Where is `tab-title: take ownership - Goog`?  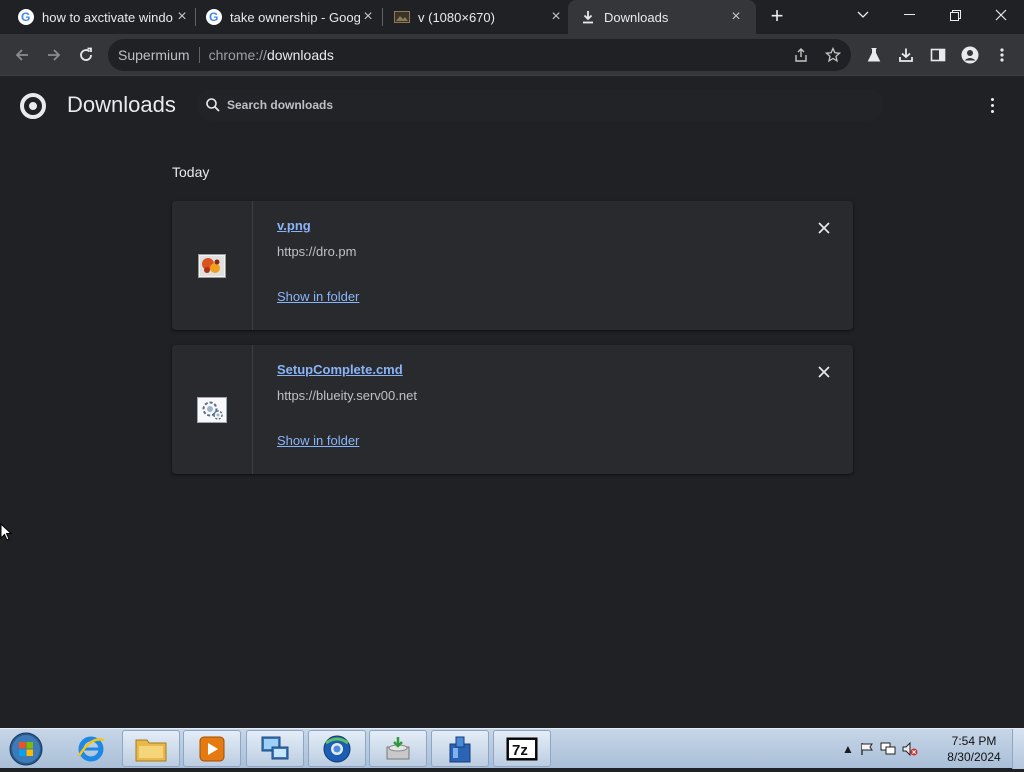
tab-title: take ownership - Goog is located at coordinates (295, 17).